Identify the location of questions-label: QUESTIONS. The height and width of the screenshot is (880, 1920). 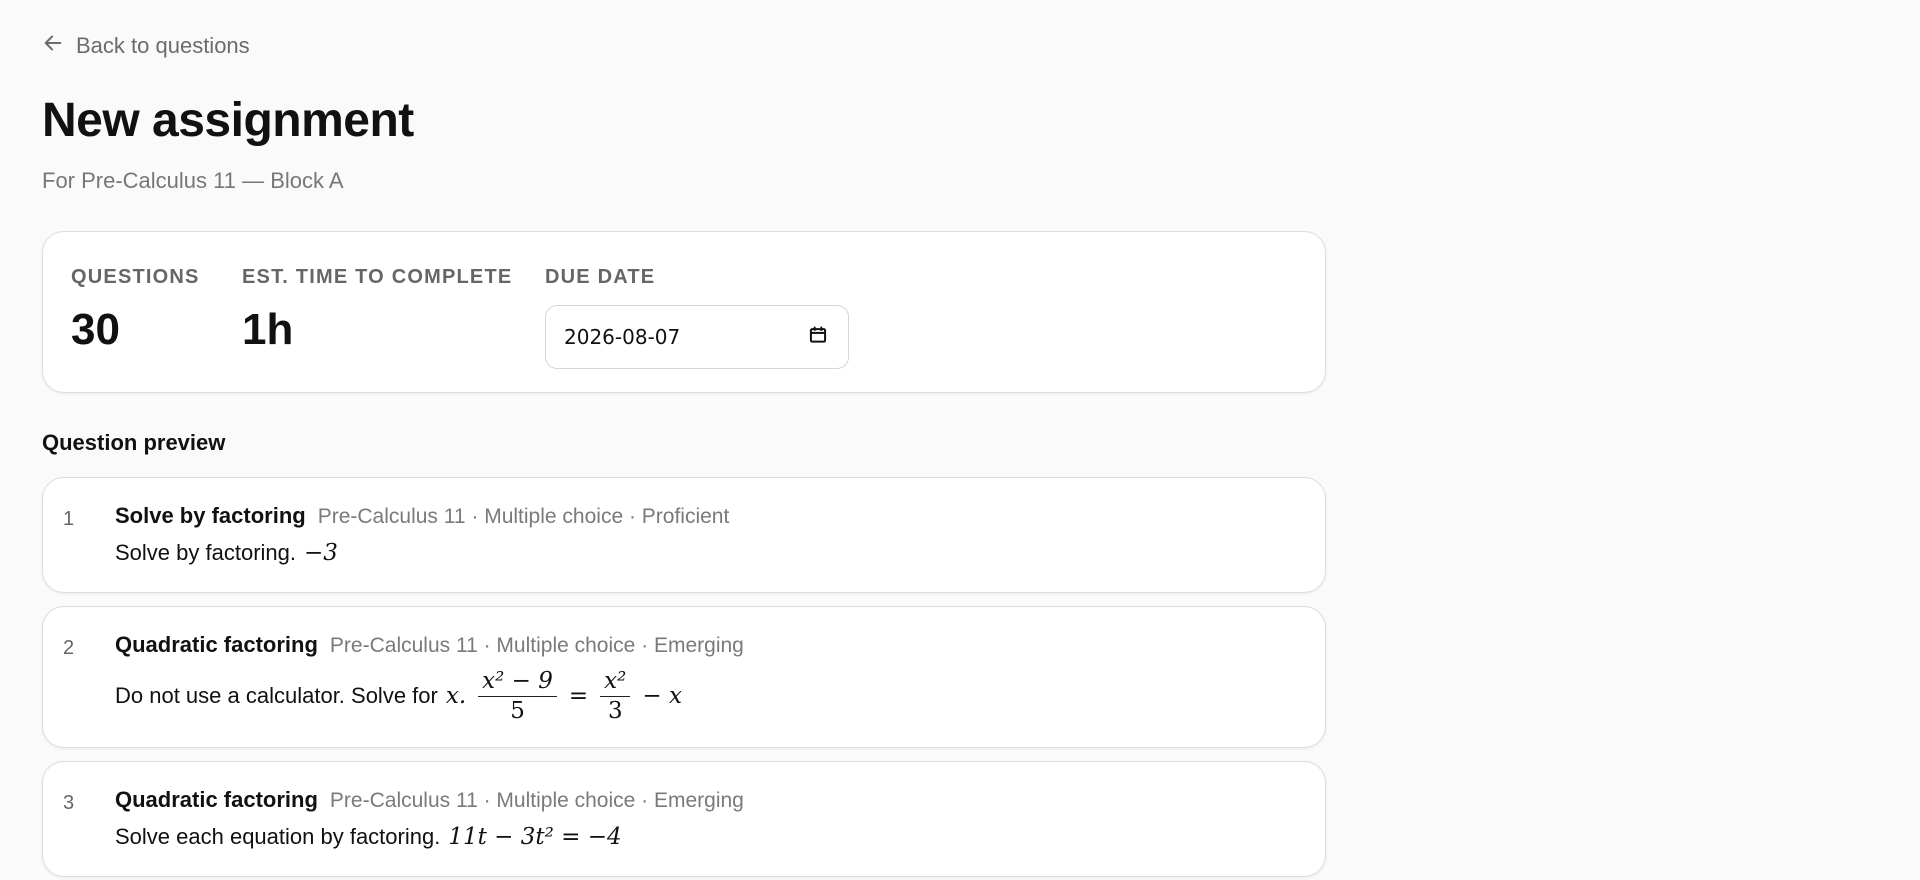
(135, 277).